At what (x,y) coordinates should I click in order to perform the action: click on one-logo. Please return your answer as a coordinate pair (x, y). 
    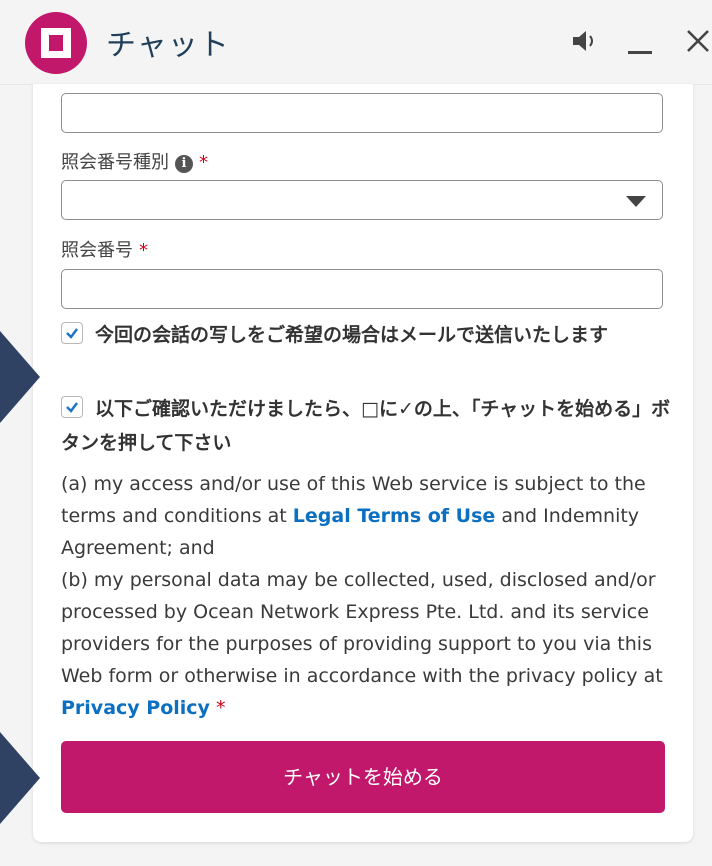
    Looking at the image, I should click on (56, 43).